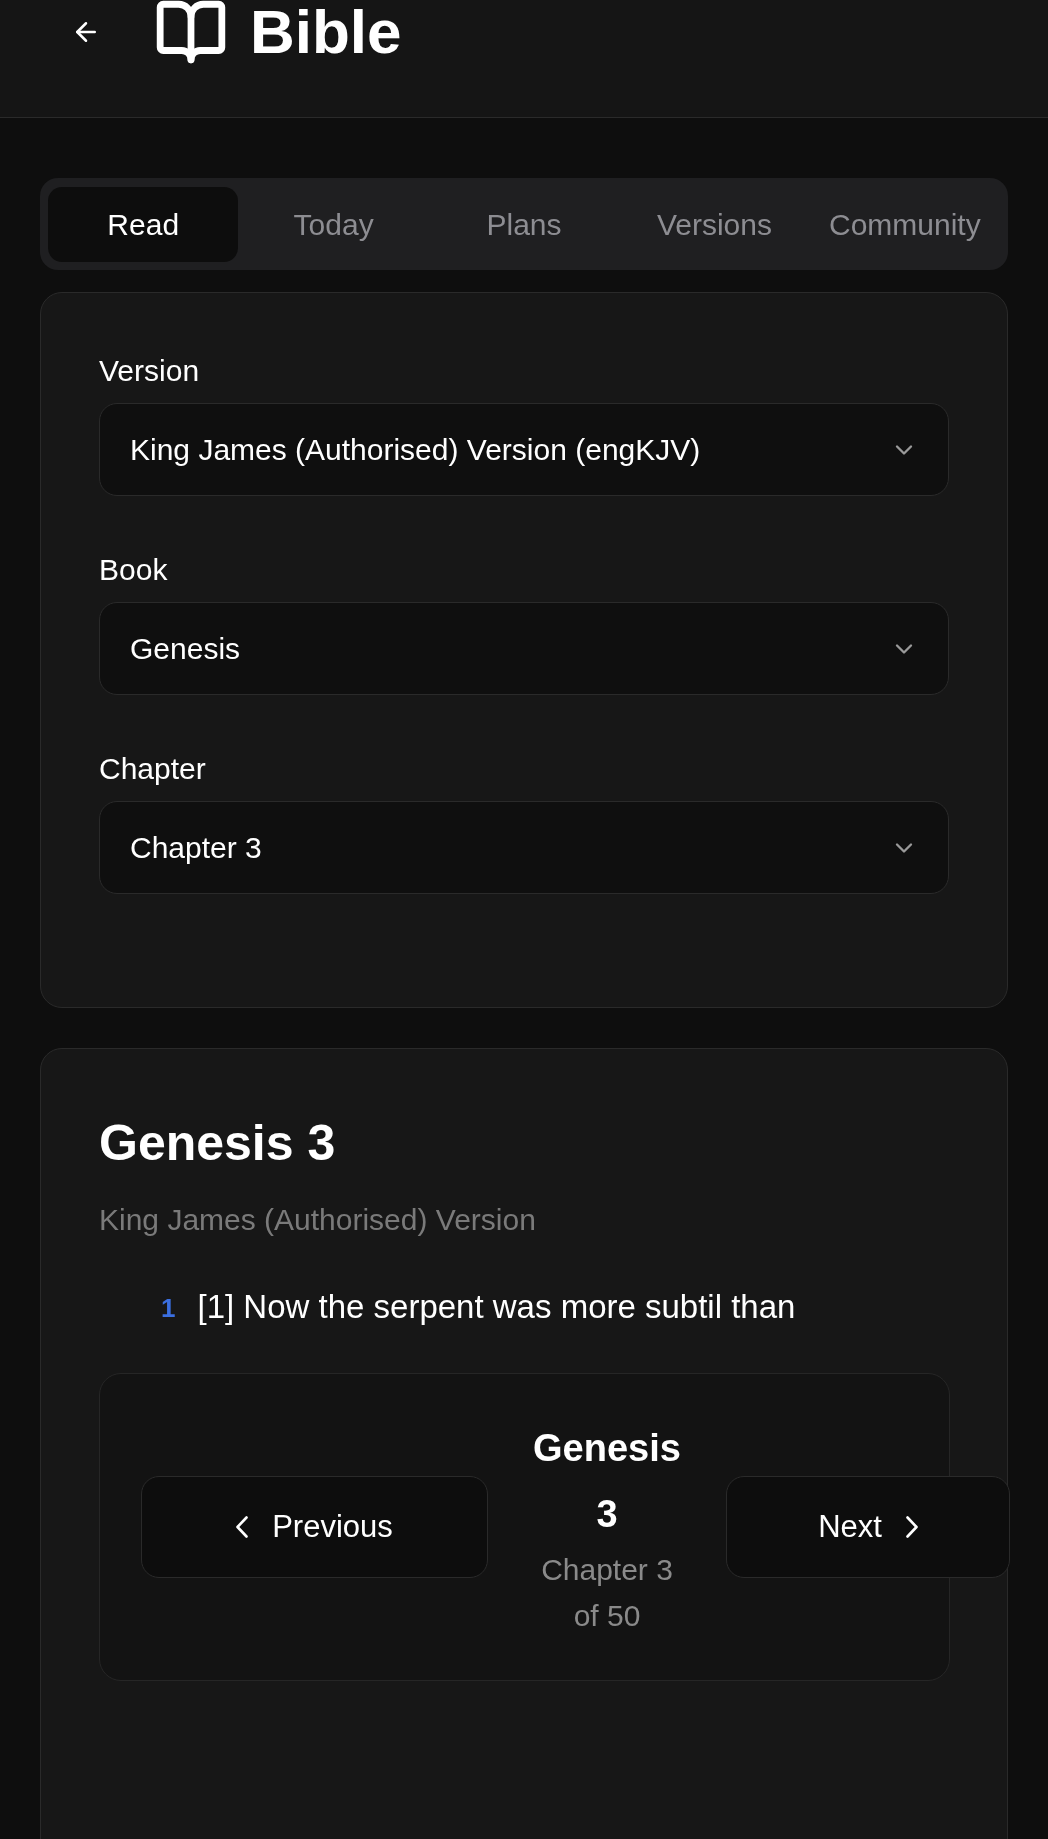 This screenshot has height=1839, width=1048. I want to click on page-title: Bible, so click(326, 34).